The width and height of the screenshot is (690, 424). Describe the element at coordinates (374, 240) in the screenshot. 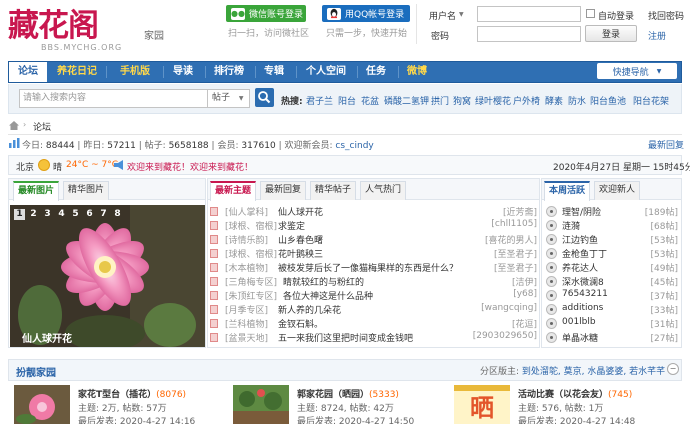

I see `thread-row: [诗情乐韵] 山乡春色曙 [喜花的男人]` at that location.